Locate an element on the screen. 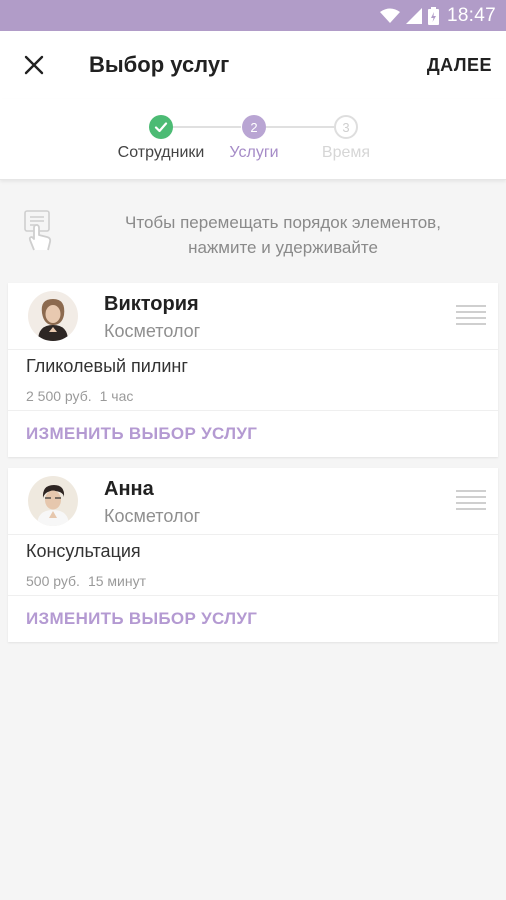 The image size is (506, 900). step-1-label: Сотрудники is located at coordinates (161, 152).